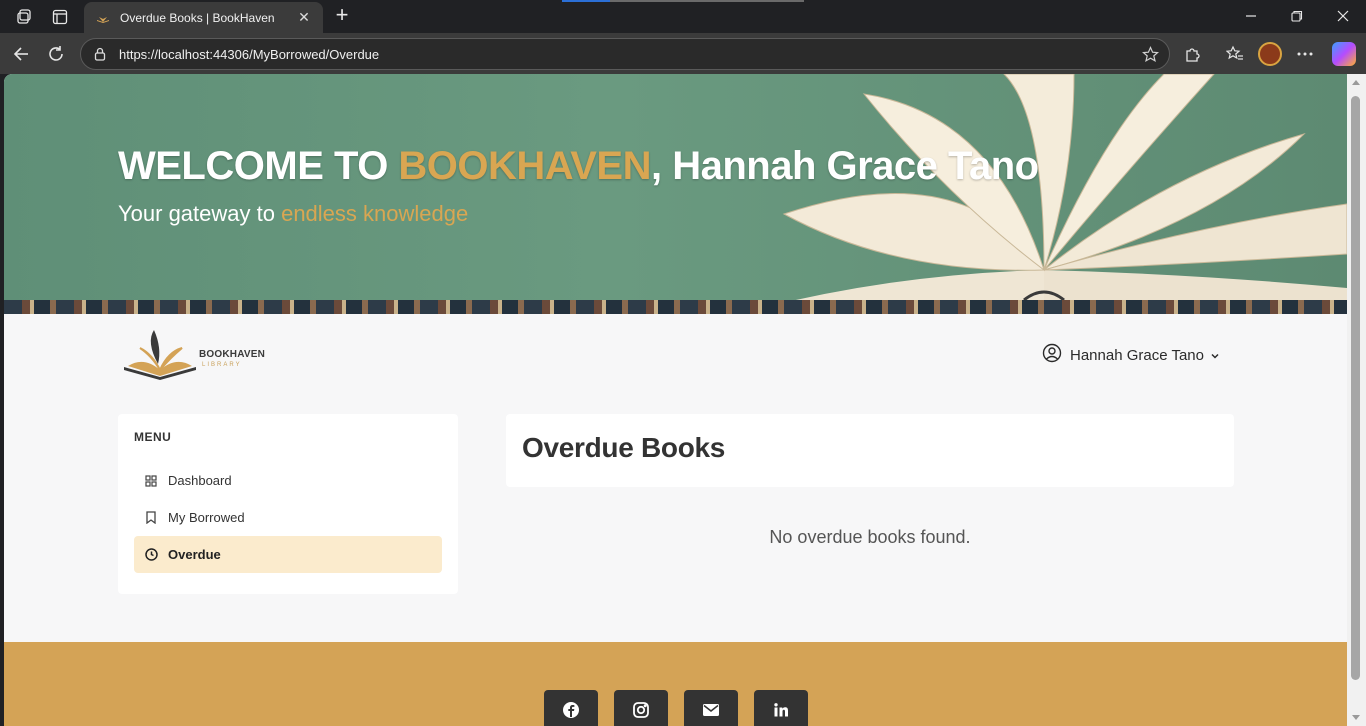  Describe the element at coordinates (870, 537) in the screenshot. I see `empty-state-message: No overdue books found.` at that location.